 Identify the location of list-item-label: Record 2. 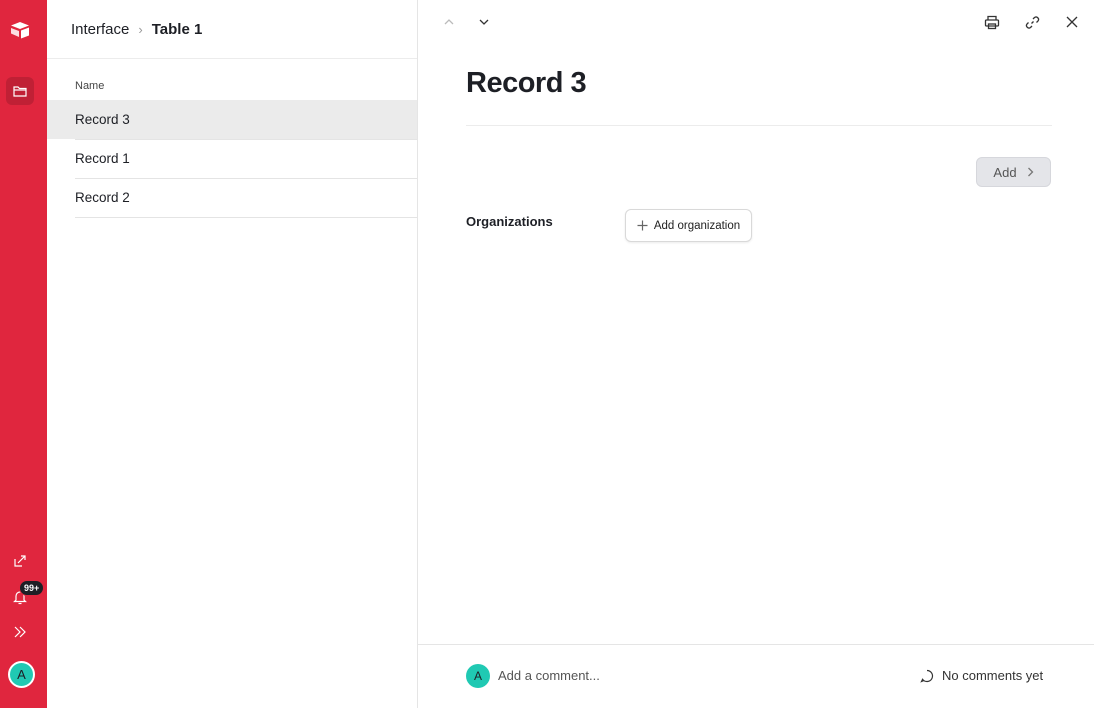
(102, 197).